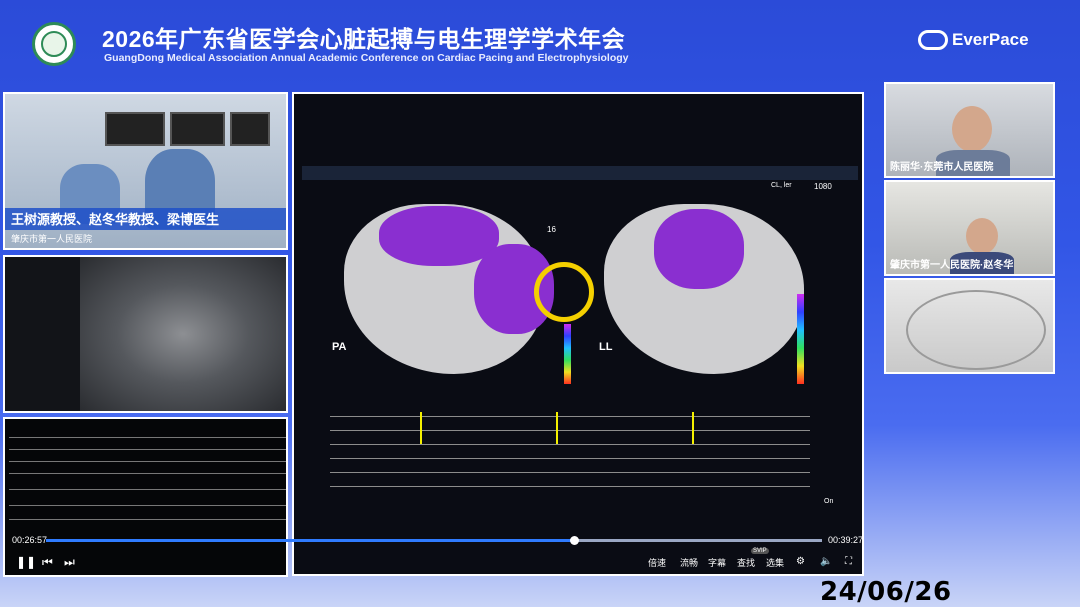 Image resolution: width=1080 pixels, height=607 pixels. I want to click on camera-feed: 肇庆市第一人民医院·赵冬华, so click(969, 228).